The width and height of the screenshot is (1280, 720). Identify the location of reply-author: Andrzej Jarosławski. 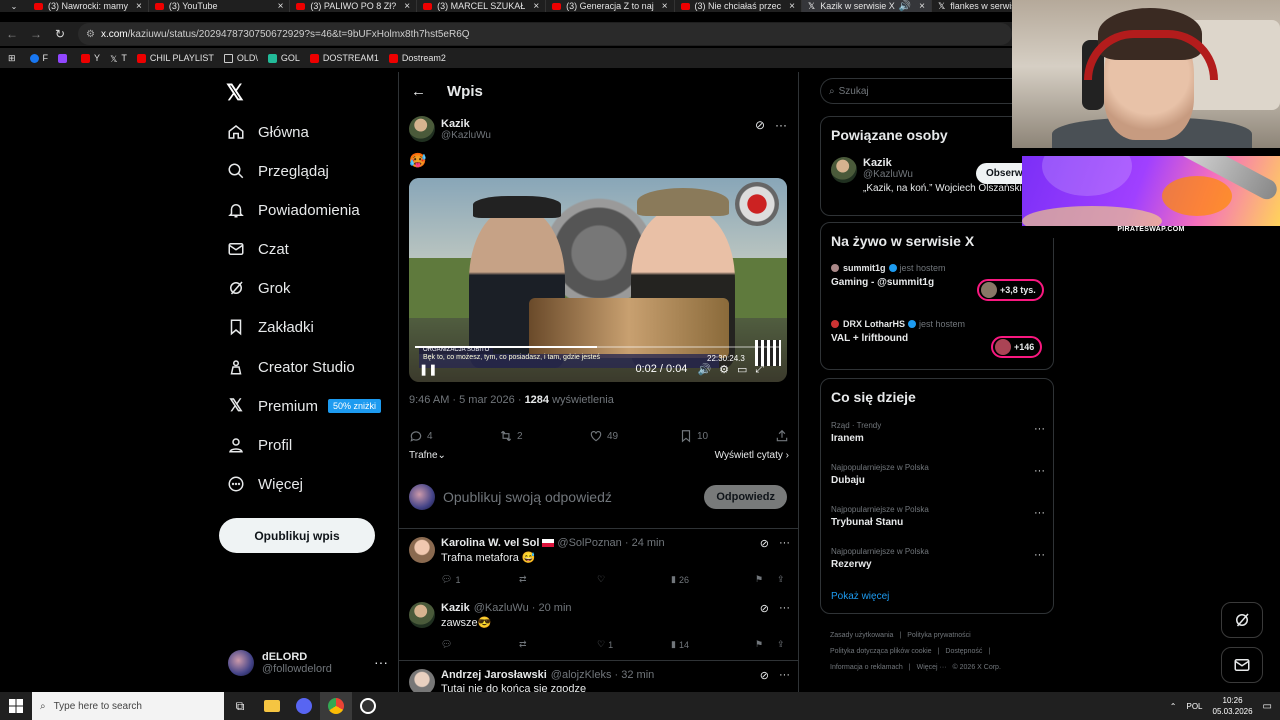
(494, 675).